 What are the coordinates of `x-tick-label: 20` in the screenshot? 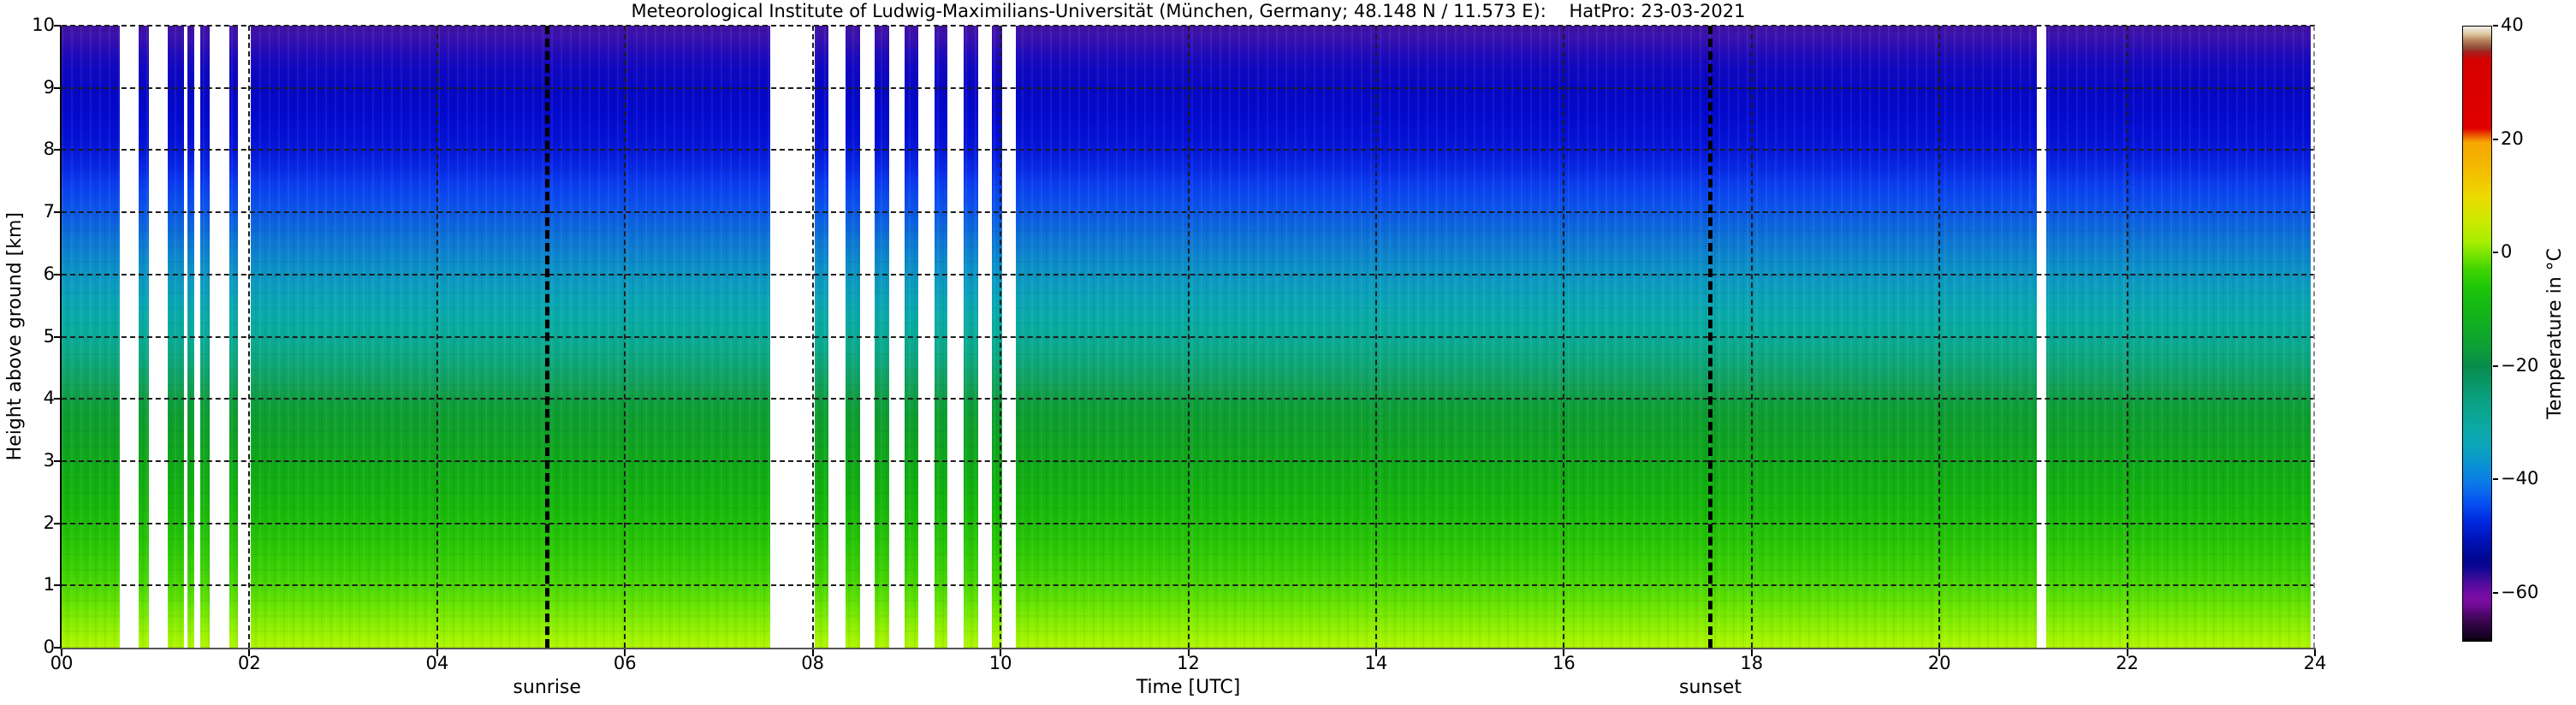 It's located at (1939, 663).